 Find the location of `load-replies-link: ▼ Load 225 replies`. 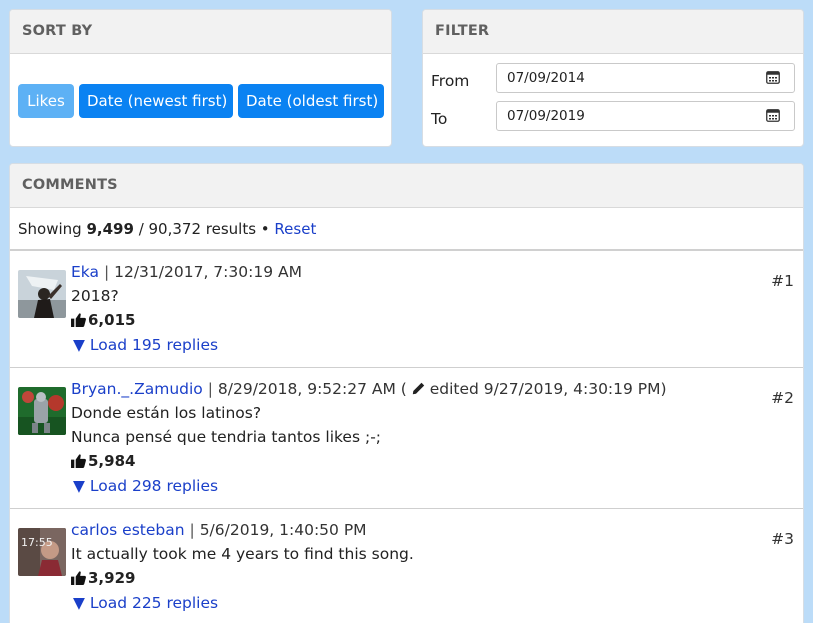

load-replies-link: ▼ Load 225 replies is located at coordinates (145, 603).